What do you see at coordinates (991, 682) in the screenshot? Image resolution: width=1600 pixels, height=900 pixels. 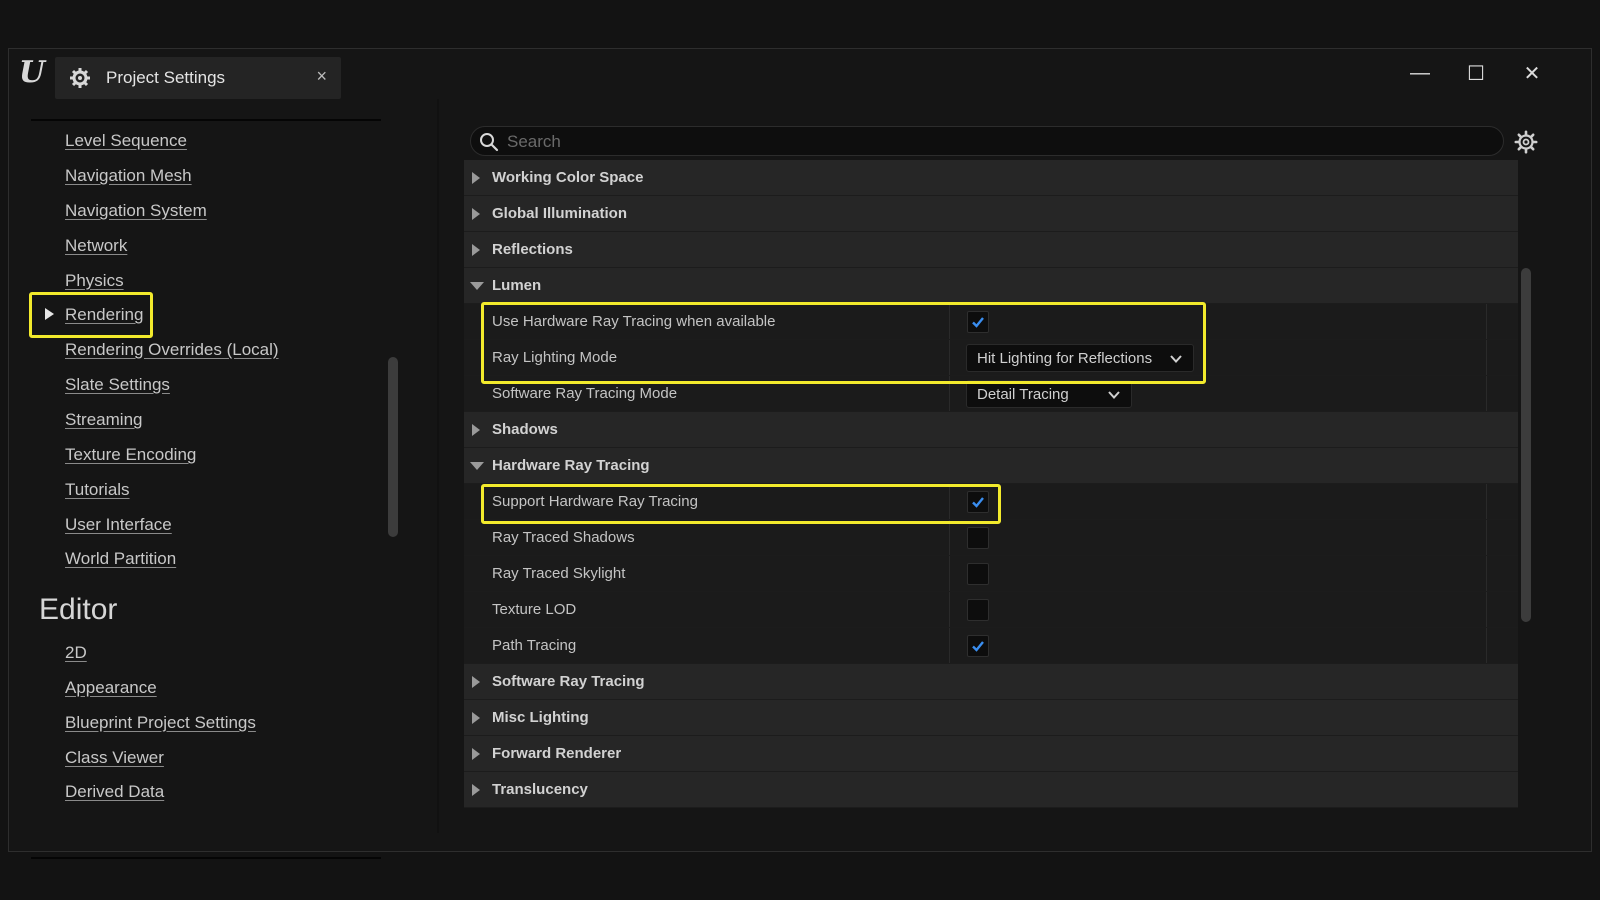 I see `section-software-ray-tracing: Software Ray Tracing` at bounding box center [991, 682].